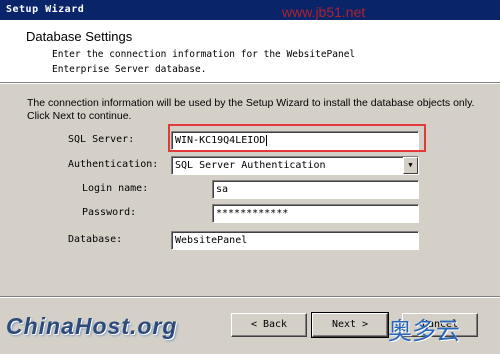  I want to click on site-watermark: www.jb51.net, so click(324, 12).